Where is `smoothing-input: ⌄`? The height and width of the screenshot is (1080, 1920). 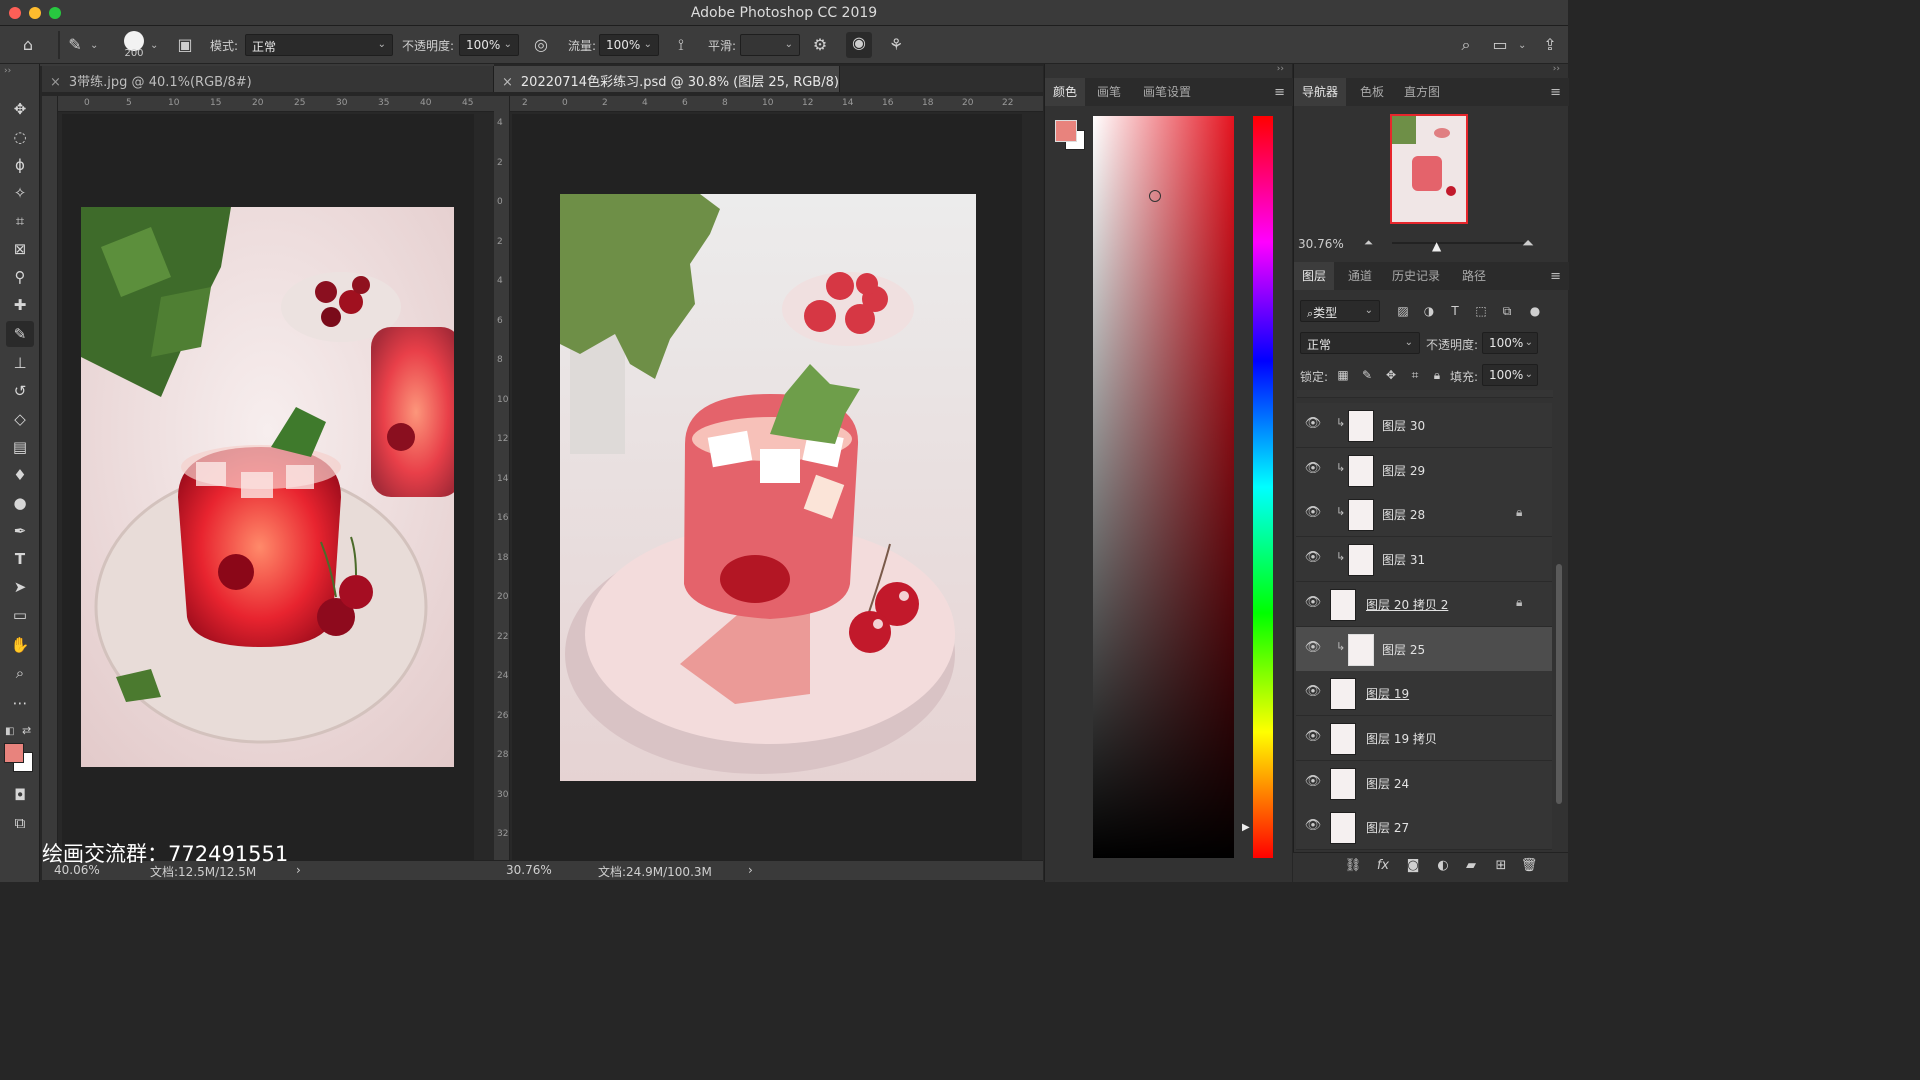 smoothing-input: ⌄ is located at coordinates (770, 45).